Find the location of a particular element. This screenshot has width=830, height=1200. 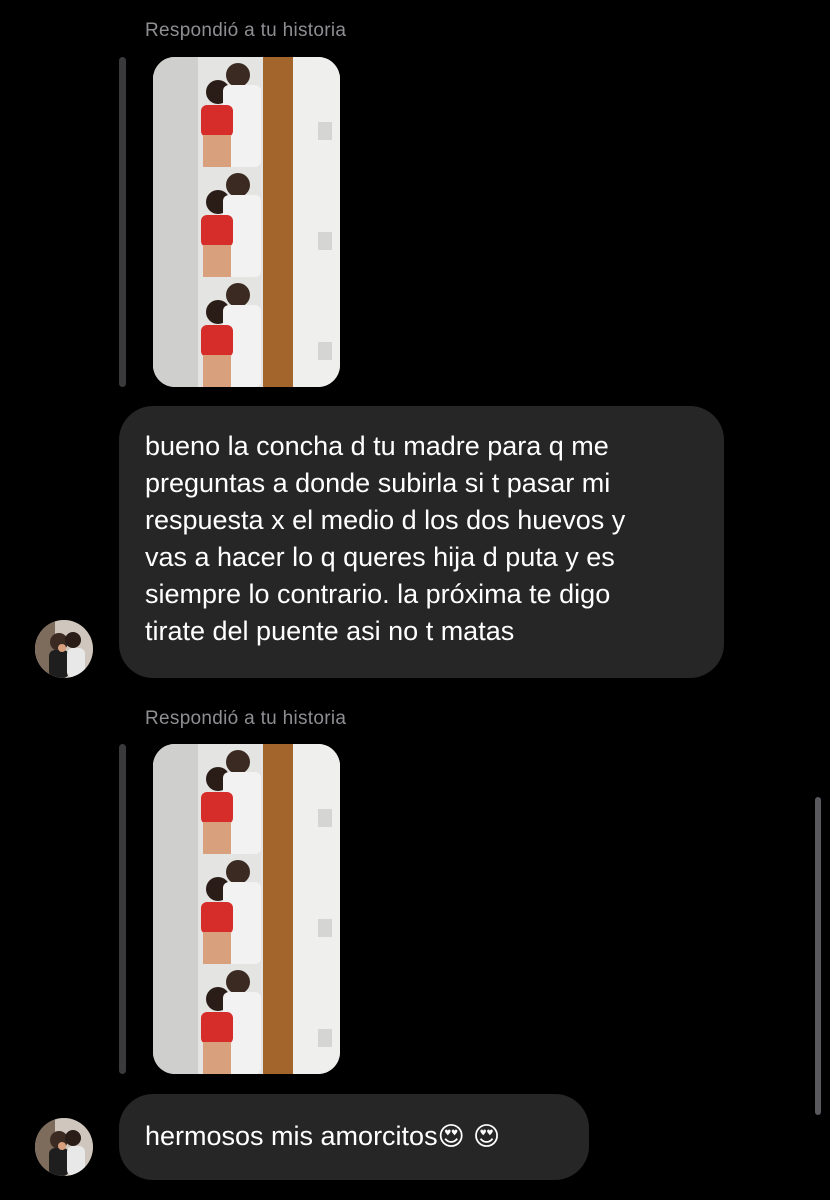

message-text-line: respuesta x el medio d los dos huevos y is located at coordinates (385, 520).